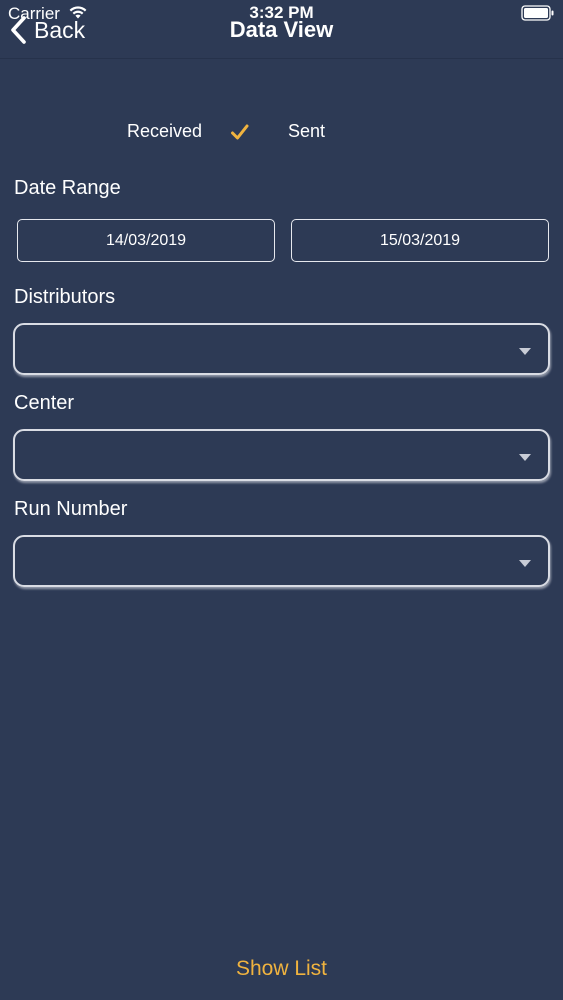  Describe the element at coordinates (281, 349) in the screenshot. I see `distributors-dropdown` at that location.